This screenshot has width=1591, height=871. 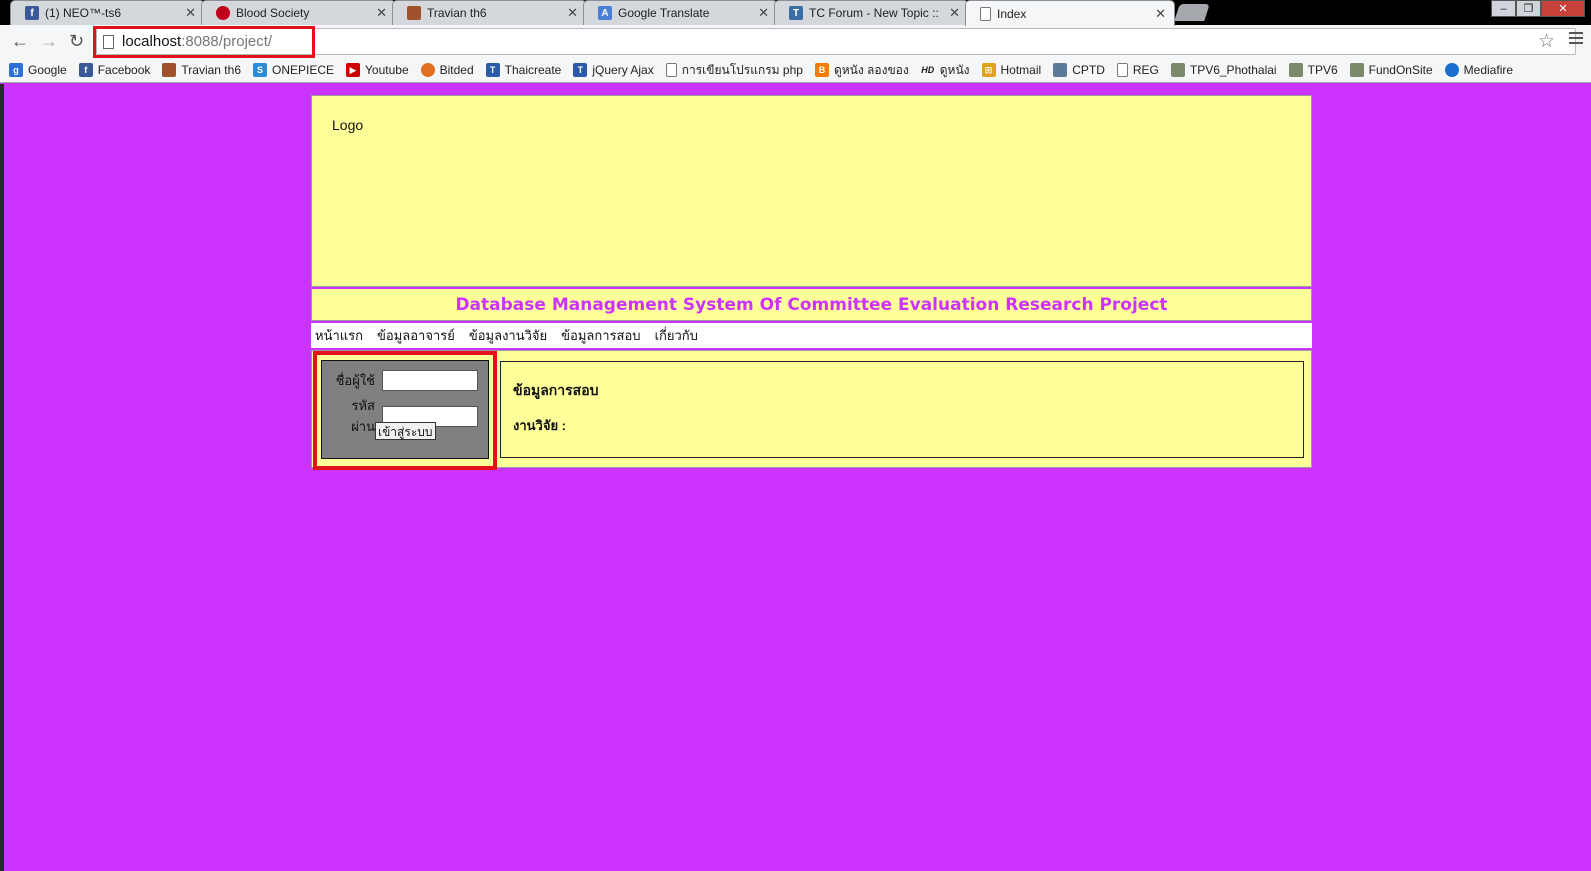 What do you see at coordinates (676, 335) in the screenshot?
I see `menu-item-about: เกี่ยวกับ` at bounding box center [676, 335].